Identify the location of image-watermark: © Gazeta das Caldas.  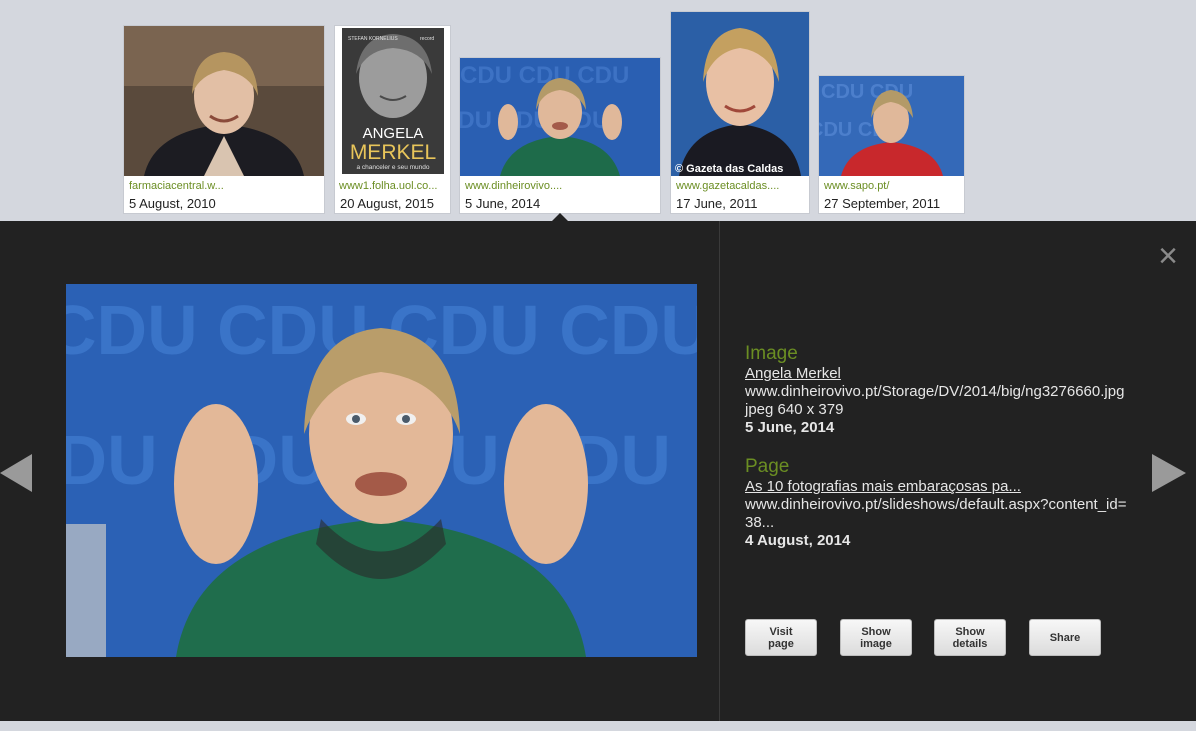
(729, 169).